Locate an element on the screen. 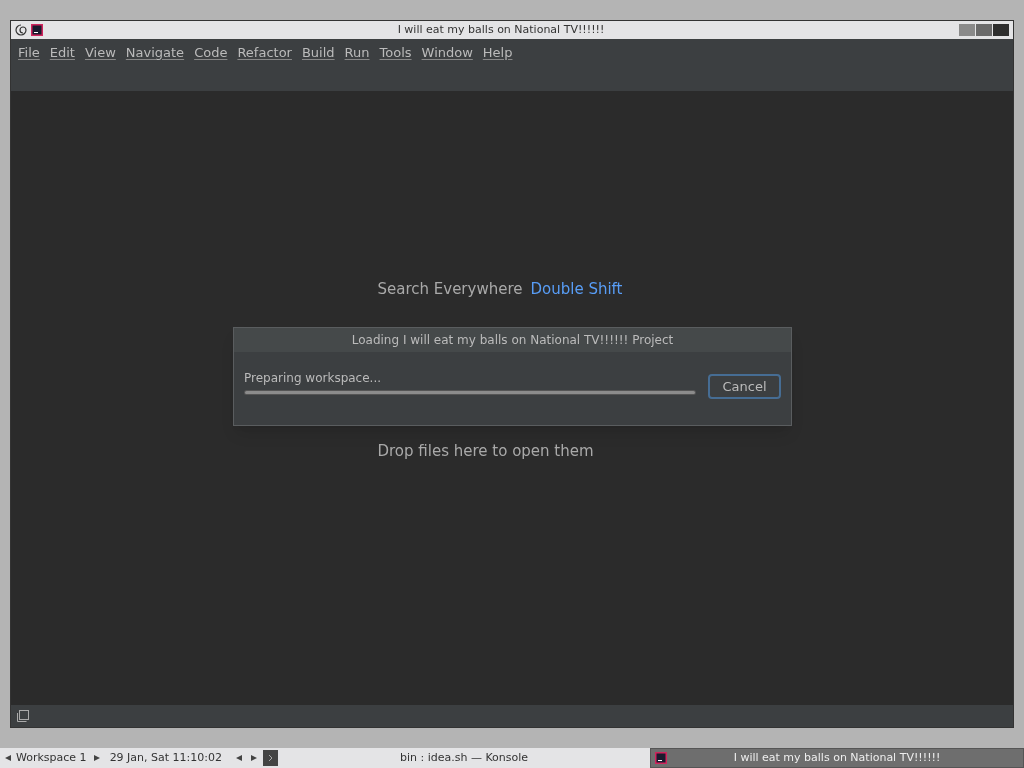 Image resolution: width=1024 pixels, height=768 pixels. menu-item: Refactor is located at coordinates (264, 53).